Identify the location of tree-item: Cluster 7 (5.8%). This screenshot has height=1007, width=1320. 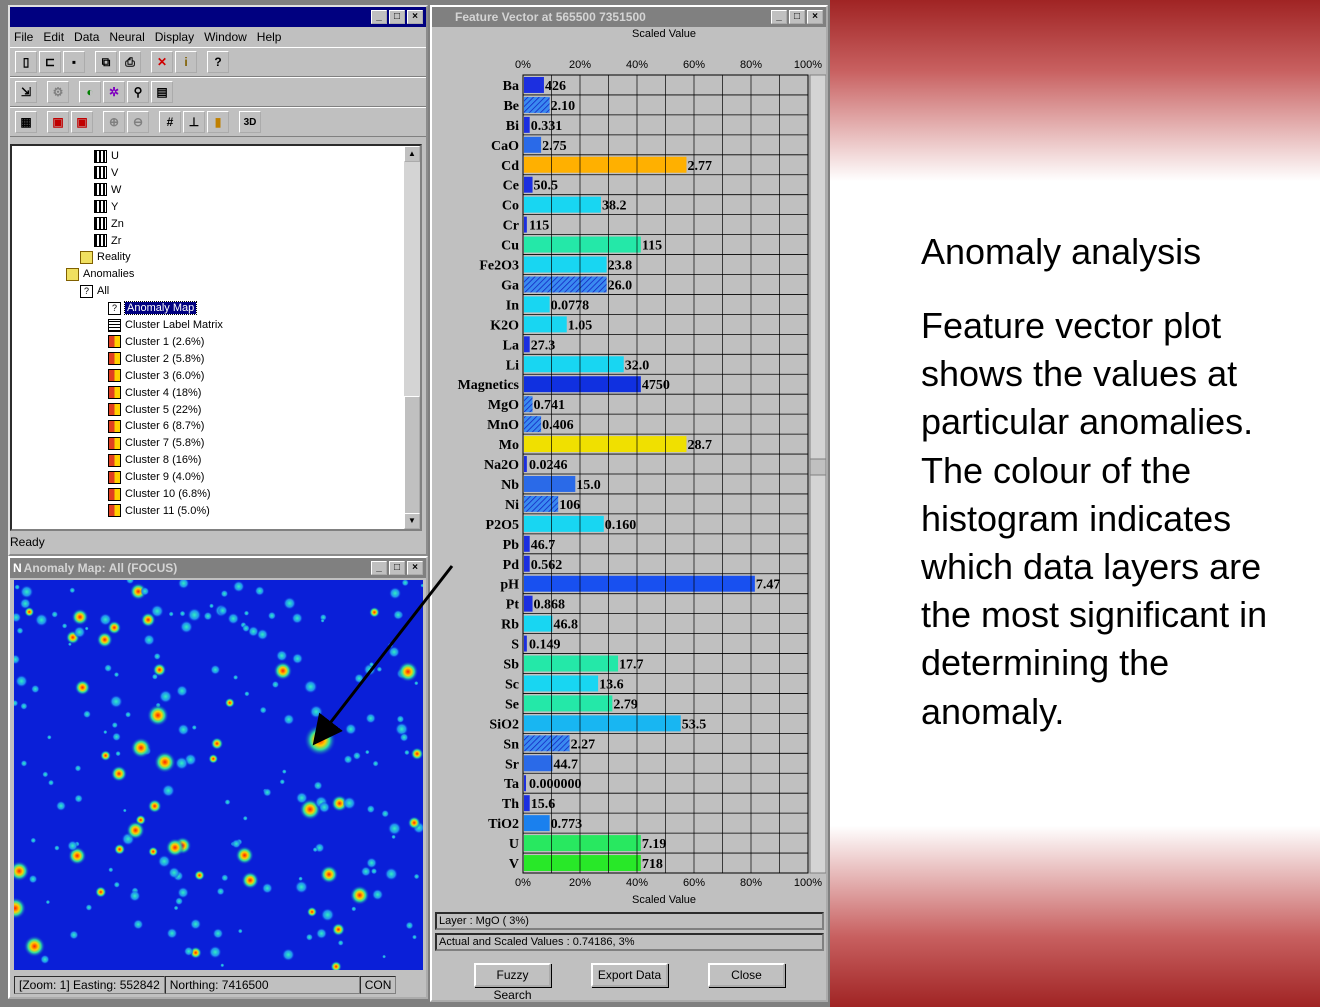
(156, 443).